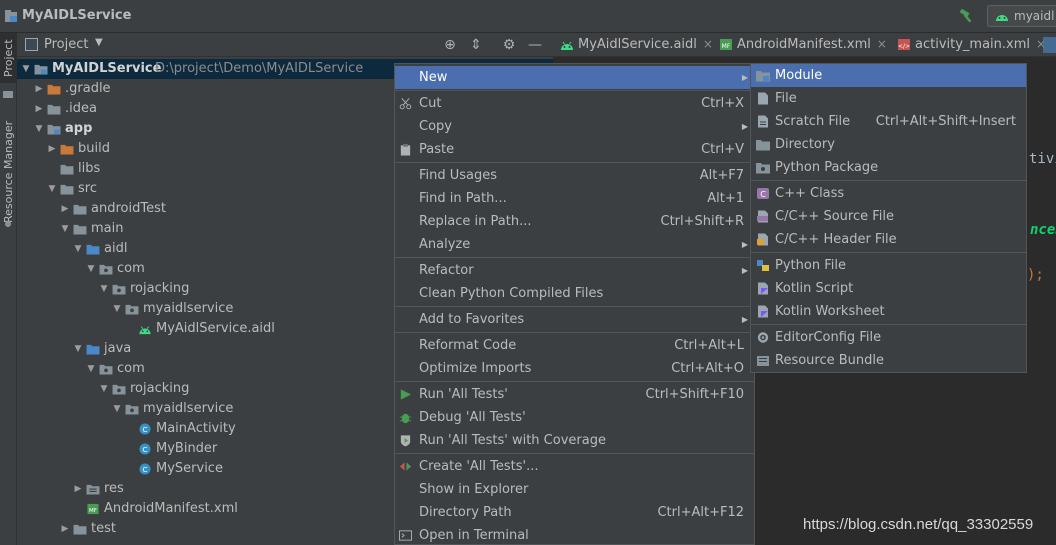 The height and width of the screenshot is (545, 1056). What do you see at coordinates (888, 337) in the screenshot?
I see `new-submenu-item: EditorConfig File` at bounding box center [888, 337].